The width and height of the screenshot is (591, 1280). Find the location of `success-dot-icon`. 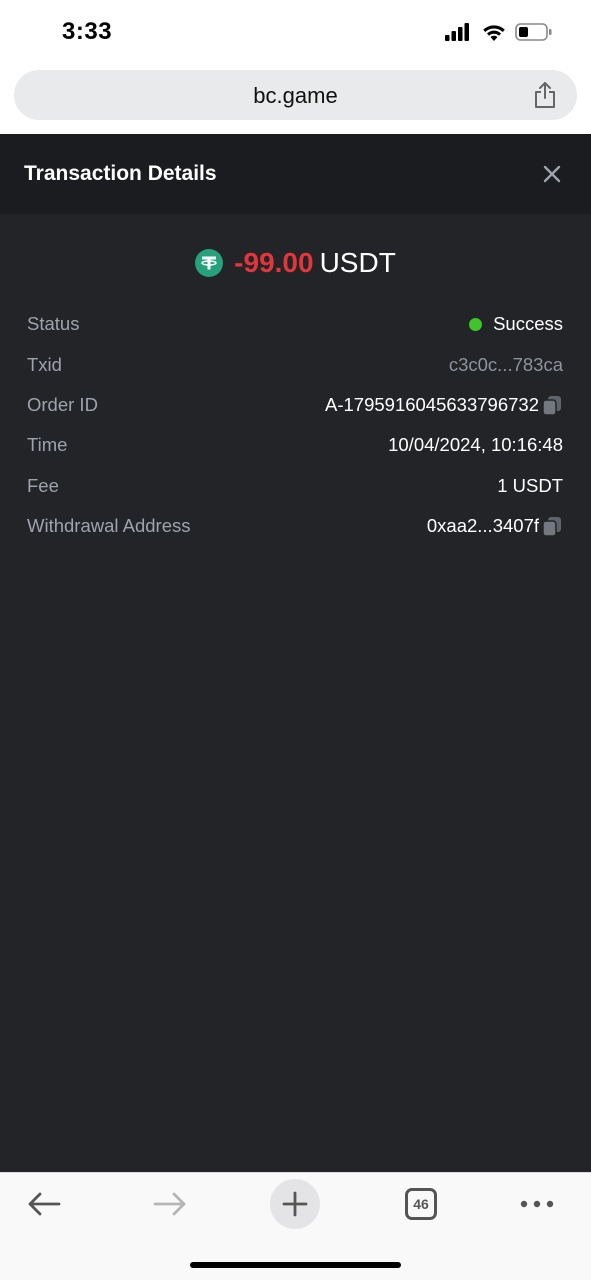

success-dot-icon is located at coordinates (476, 324).